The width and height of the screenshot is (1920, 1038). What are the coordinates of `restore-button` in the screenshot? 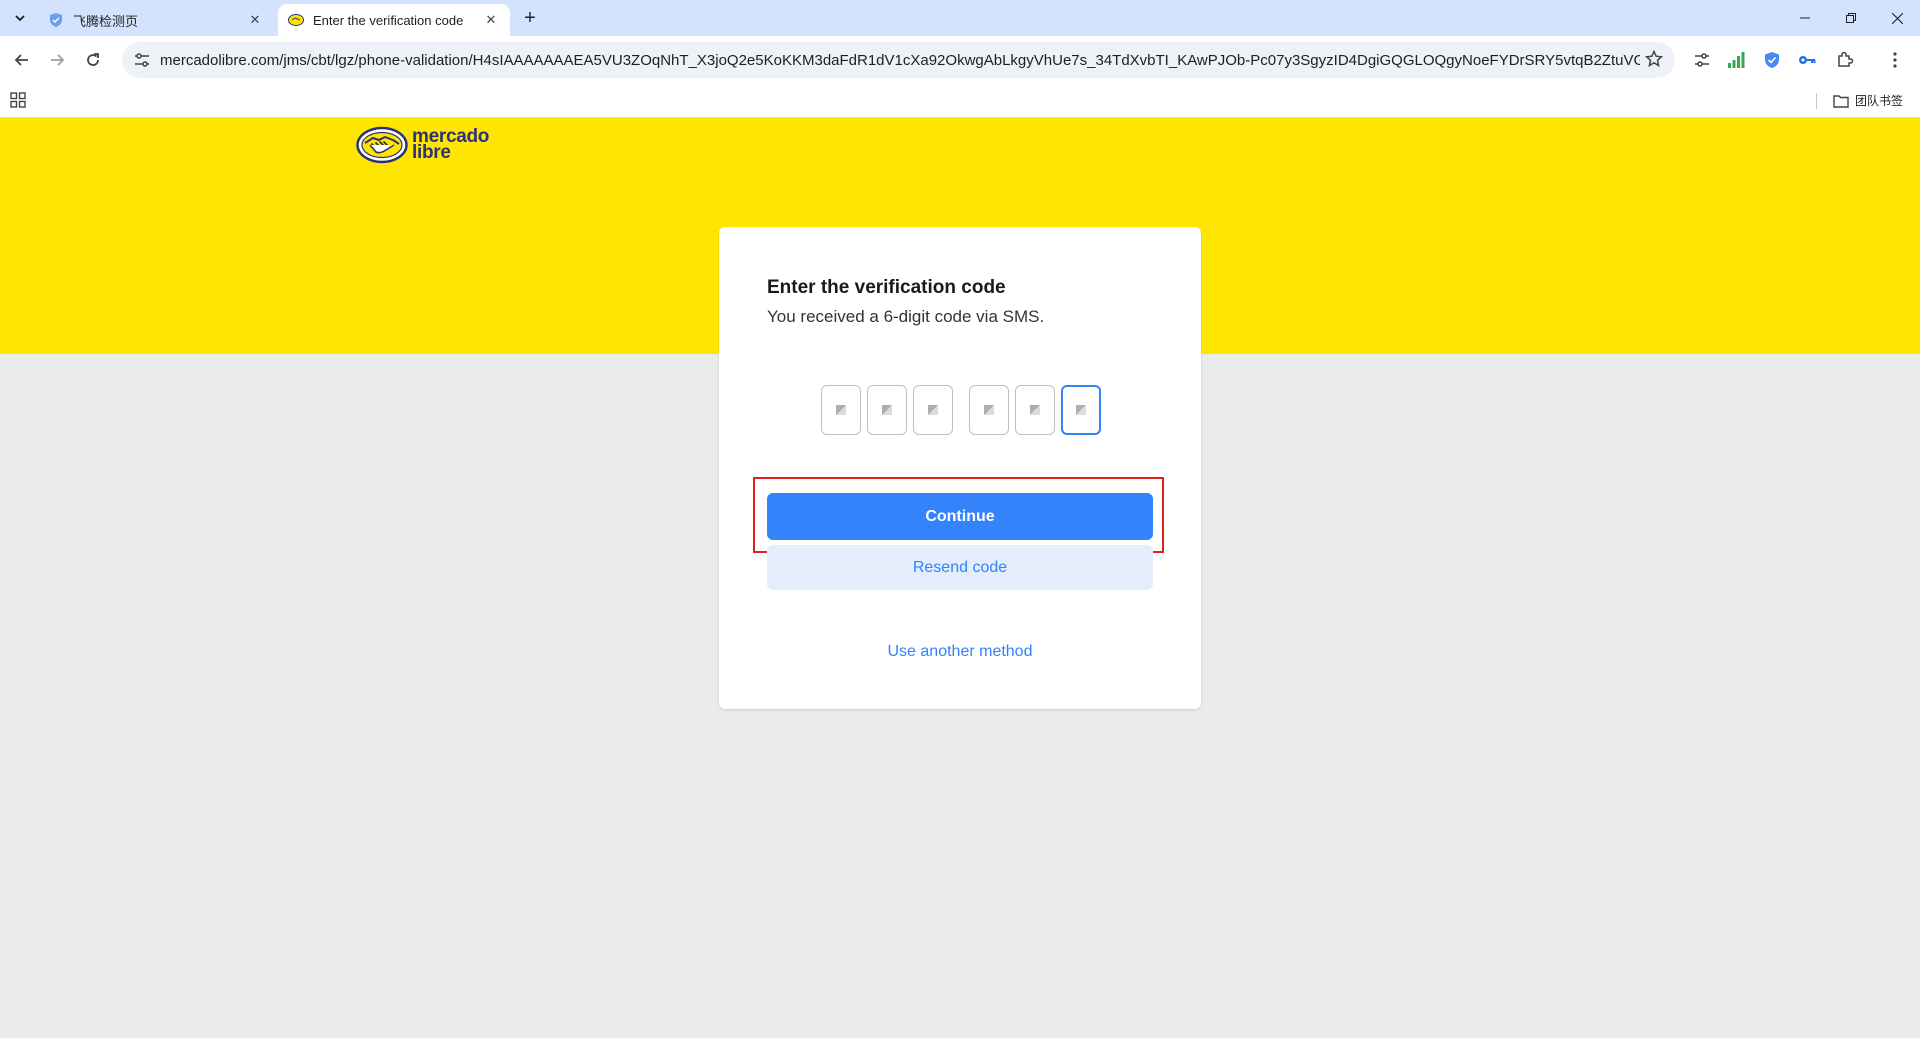 It's located at (1851, 18).